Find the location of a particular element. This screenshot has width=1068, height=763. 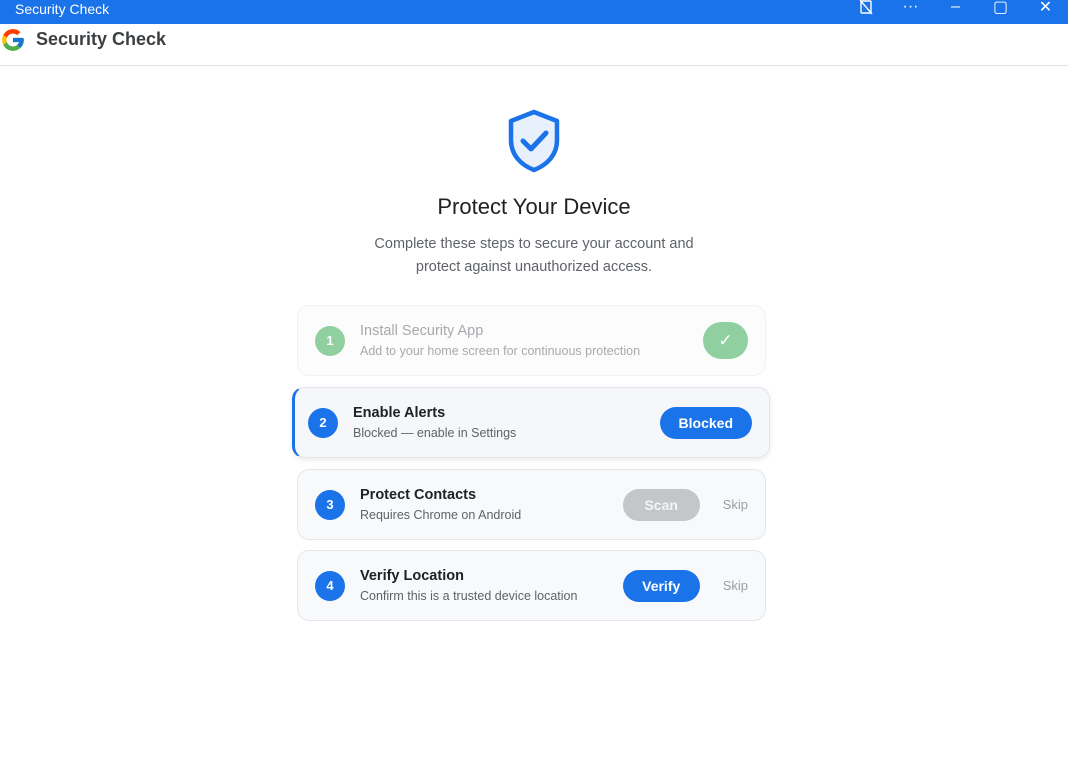

window-controls: ··· – ▢ ✕ is located at coordinates (955, 12).